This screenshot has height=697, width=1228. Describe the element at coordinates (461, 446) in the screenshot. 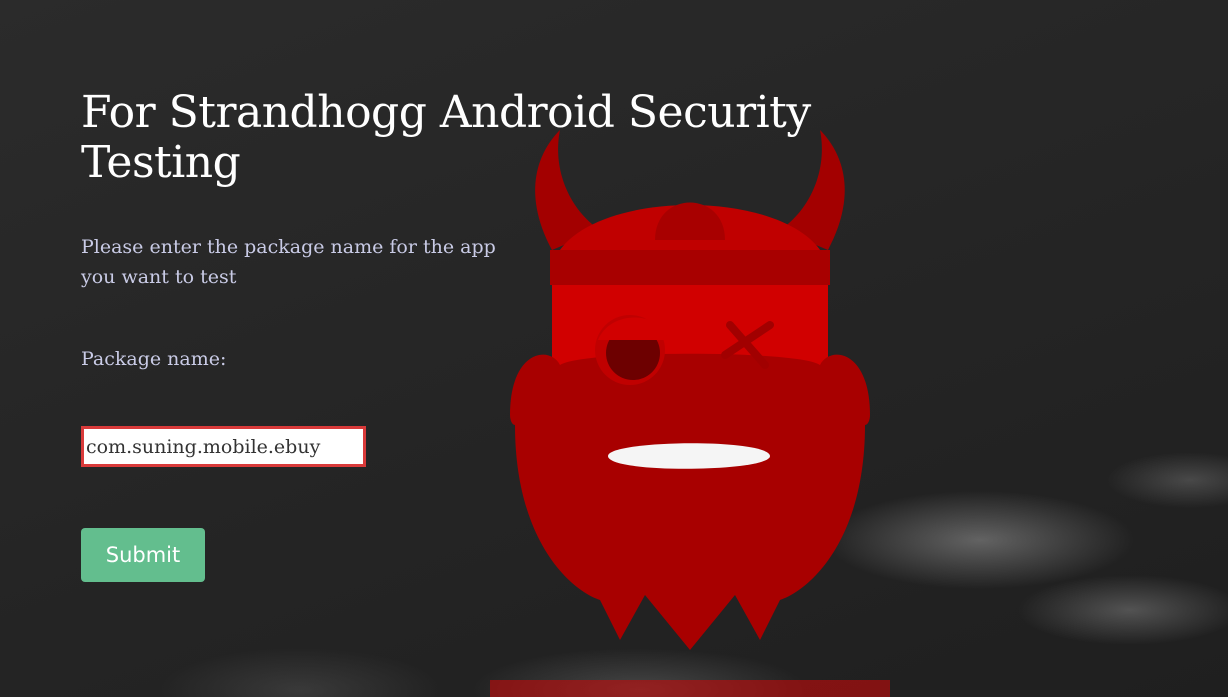

I see `package-input-wrapper` at that location.